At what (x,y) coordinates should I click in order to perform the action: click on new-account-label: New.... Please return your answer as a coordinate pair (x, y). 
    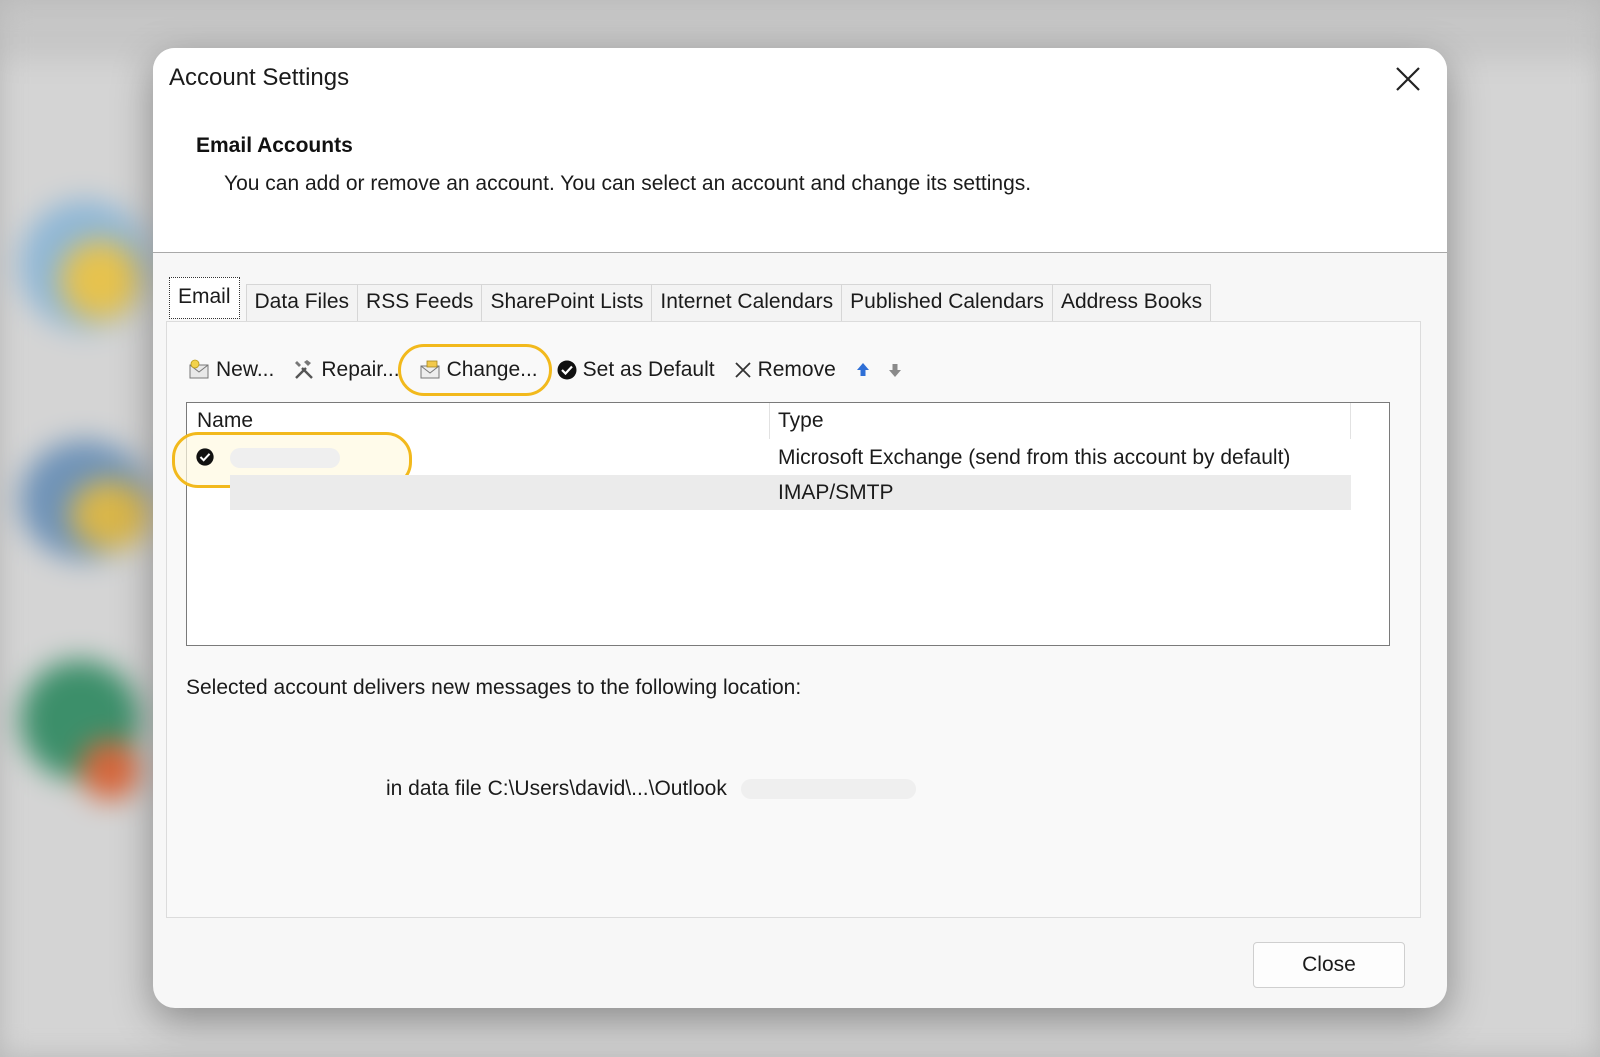
    Looking at the image, I should click on (245, 369).